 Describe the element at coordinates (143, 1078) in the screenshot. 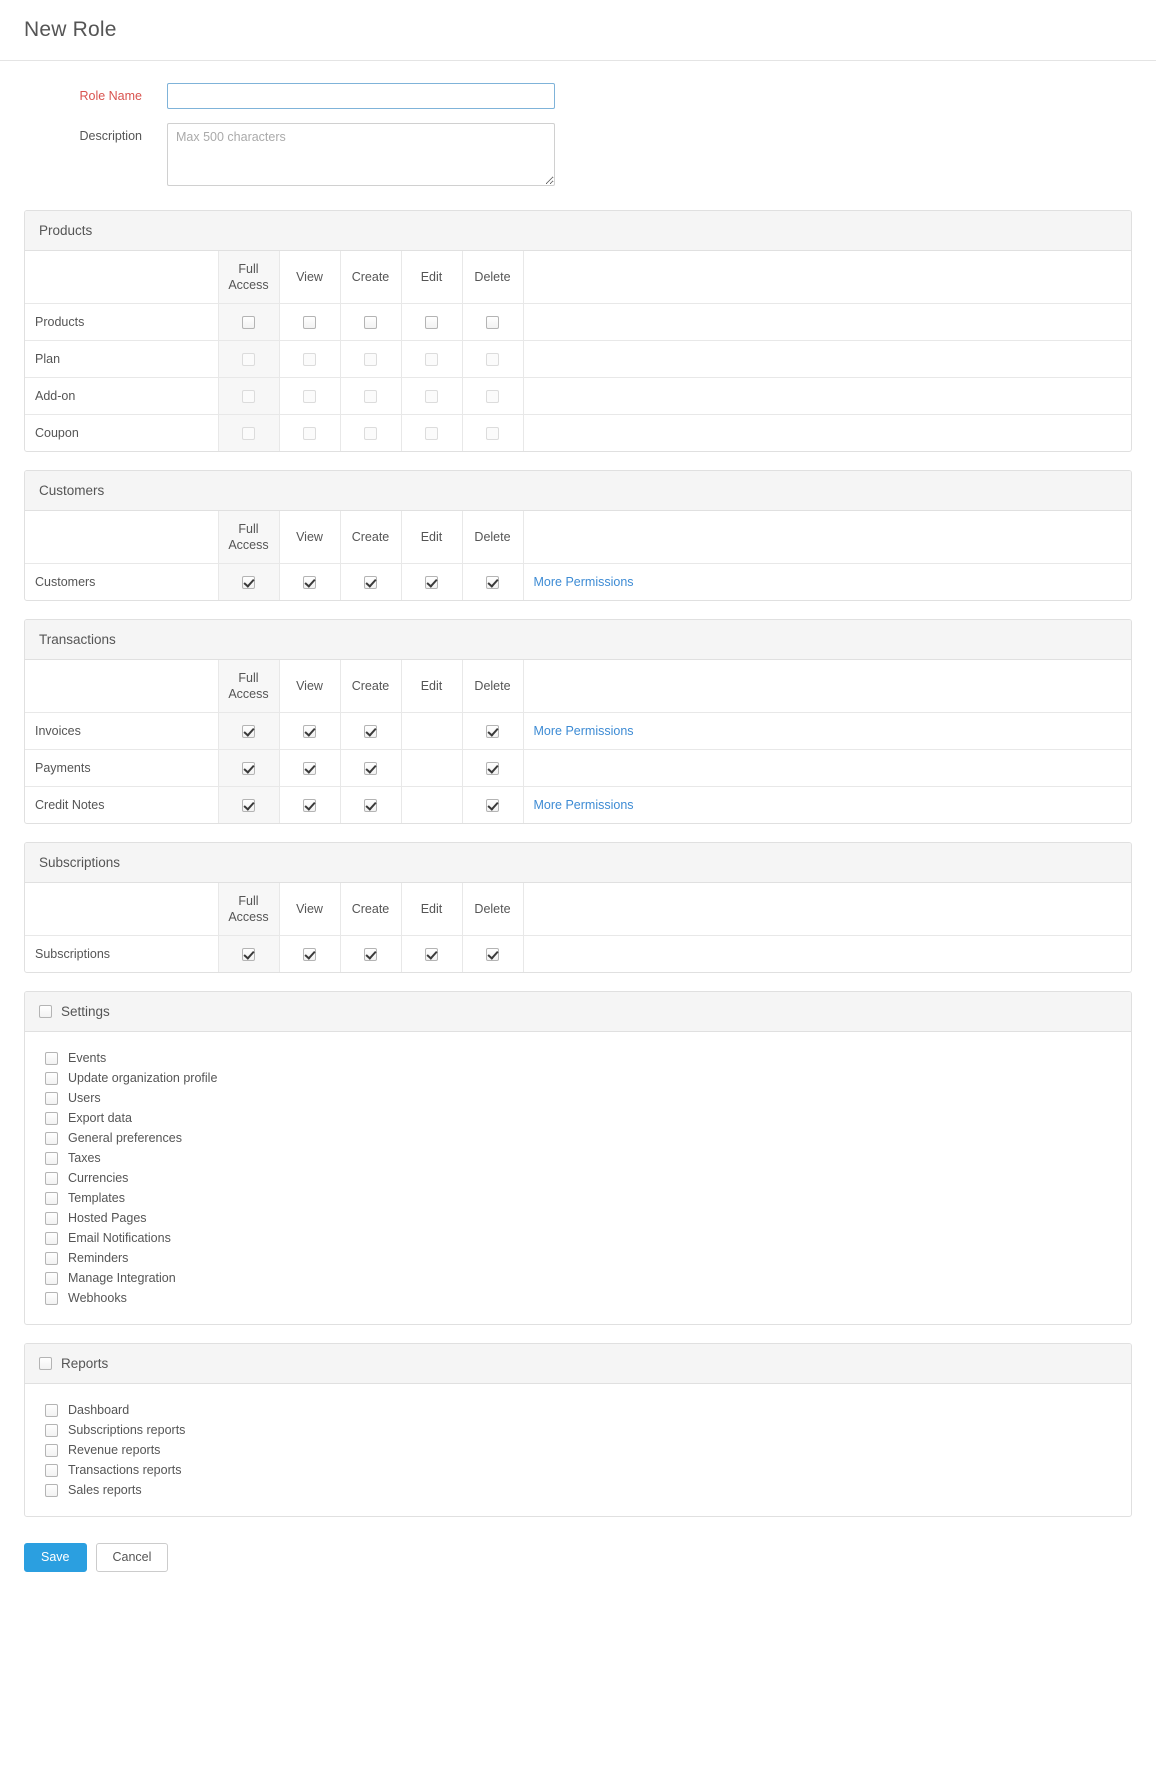

I see `option-label: Update organization profile` at that location.